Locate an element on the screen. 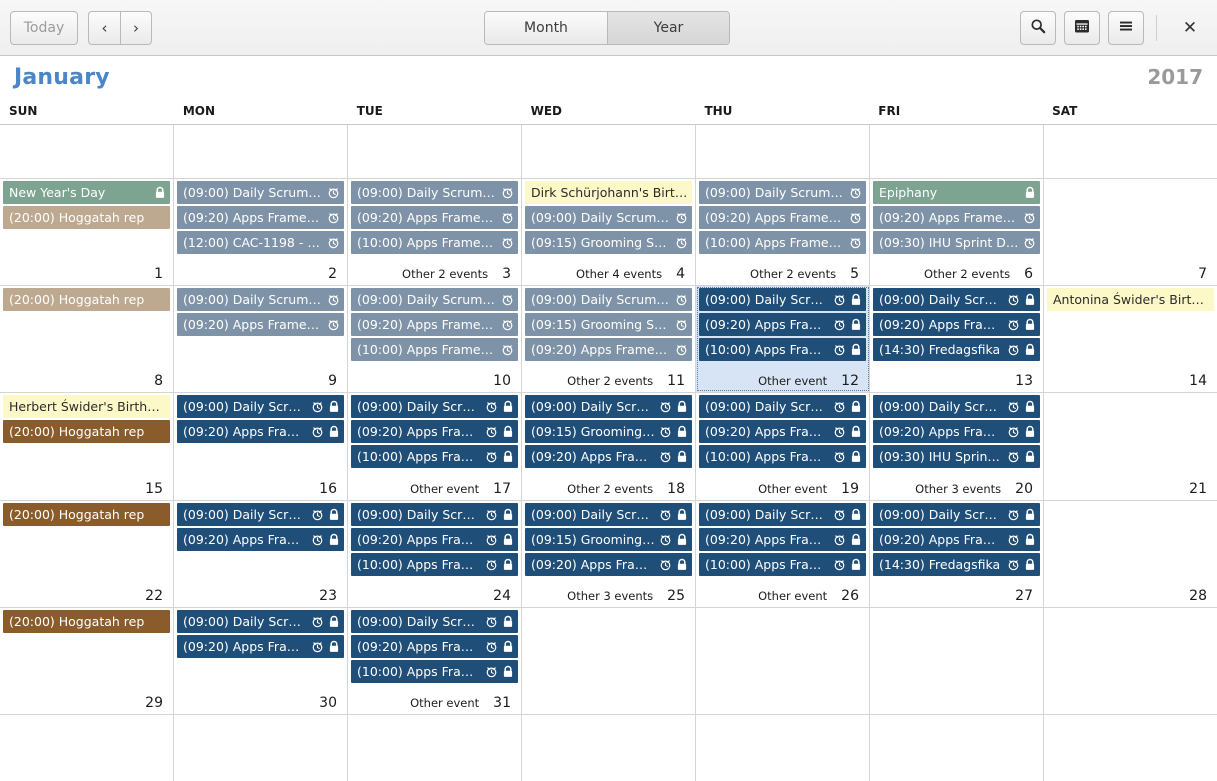 This screenshot has width=1217, height=781. tab-year-view: Year is located at coordinates (668, 28).